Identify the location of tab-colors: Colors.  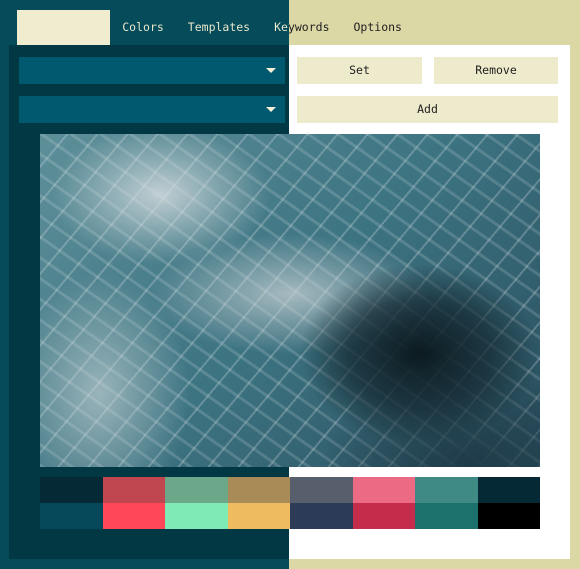
(143, 27).